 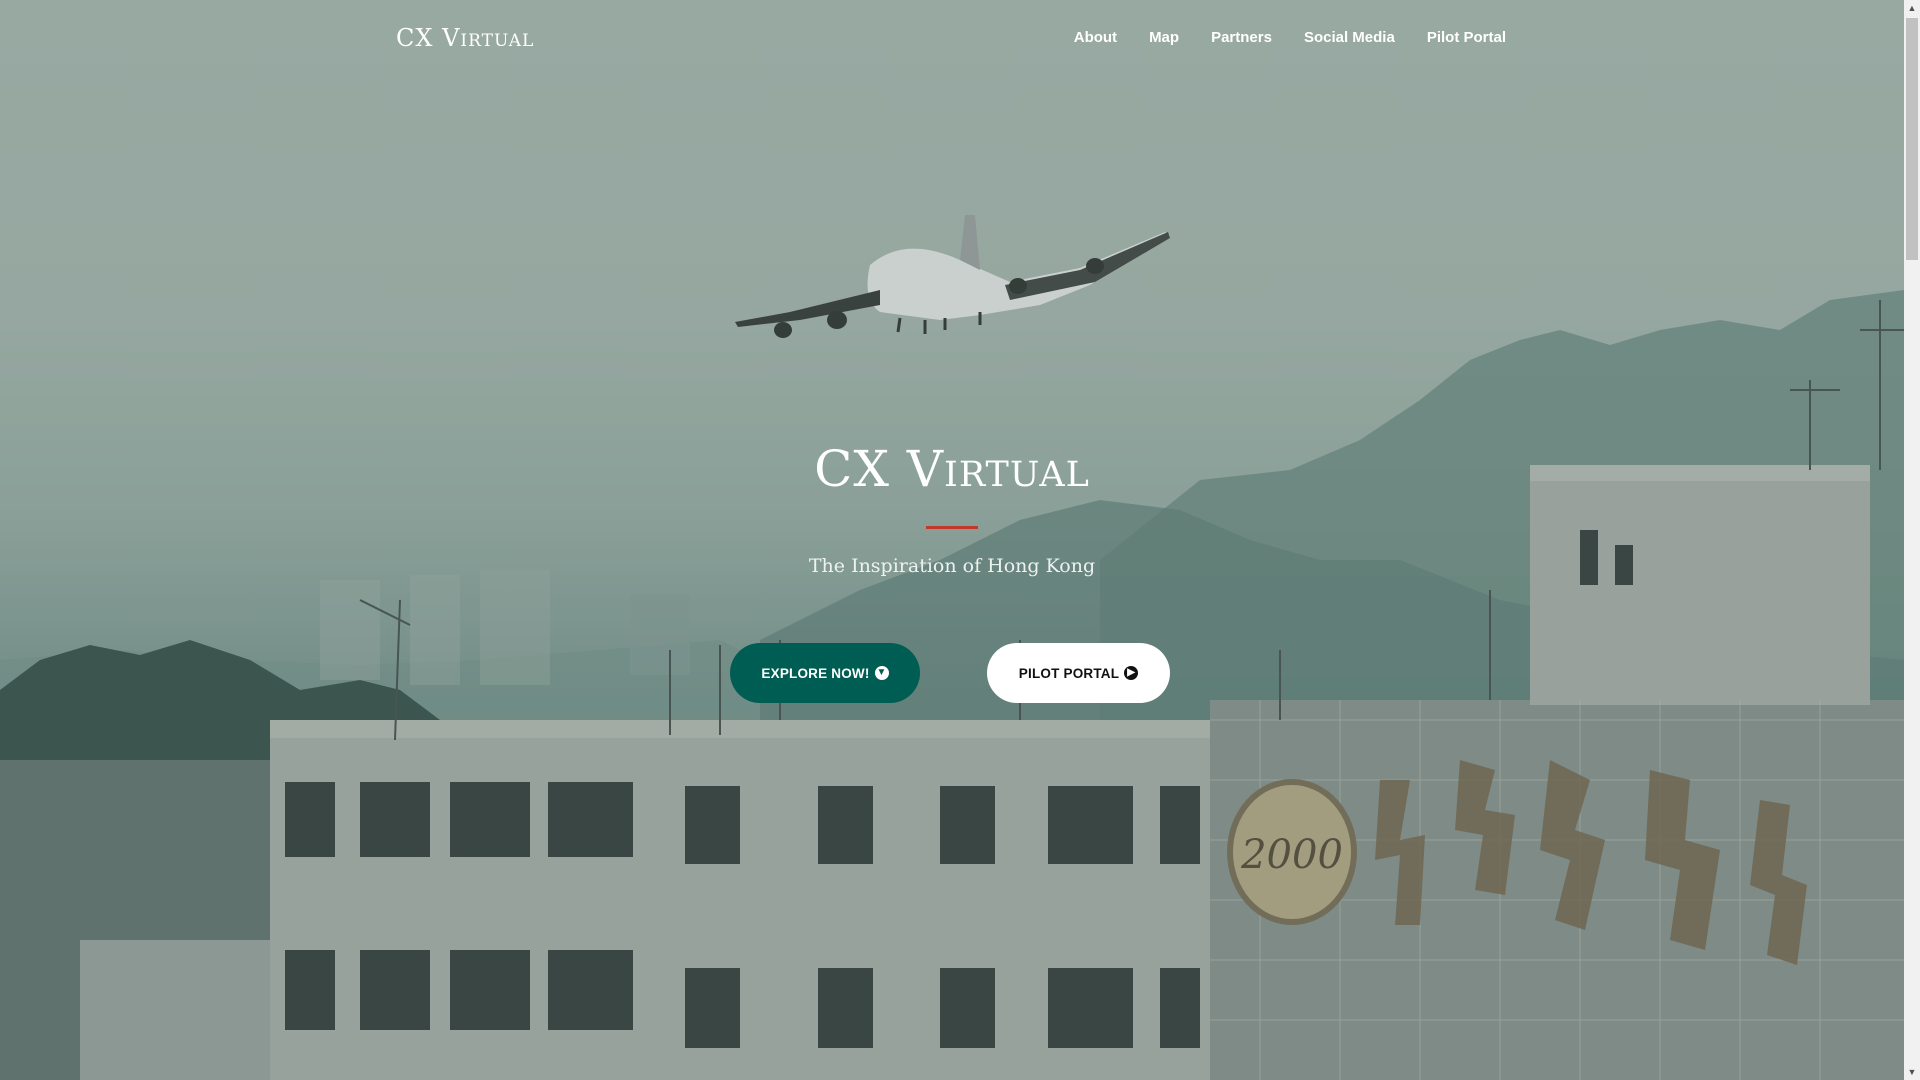 I want to click on nav-item-social-media: Social Media, so click(x=1349, y=38).